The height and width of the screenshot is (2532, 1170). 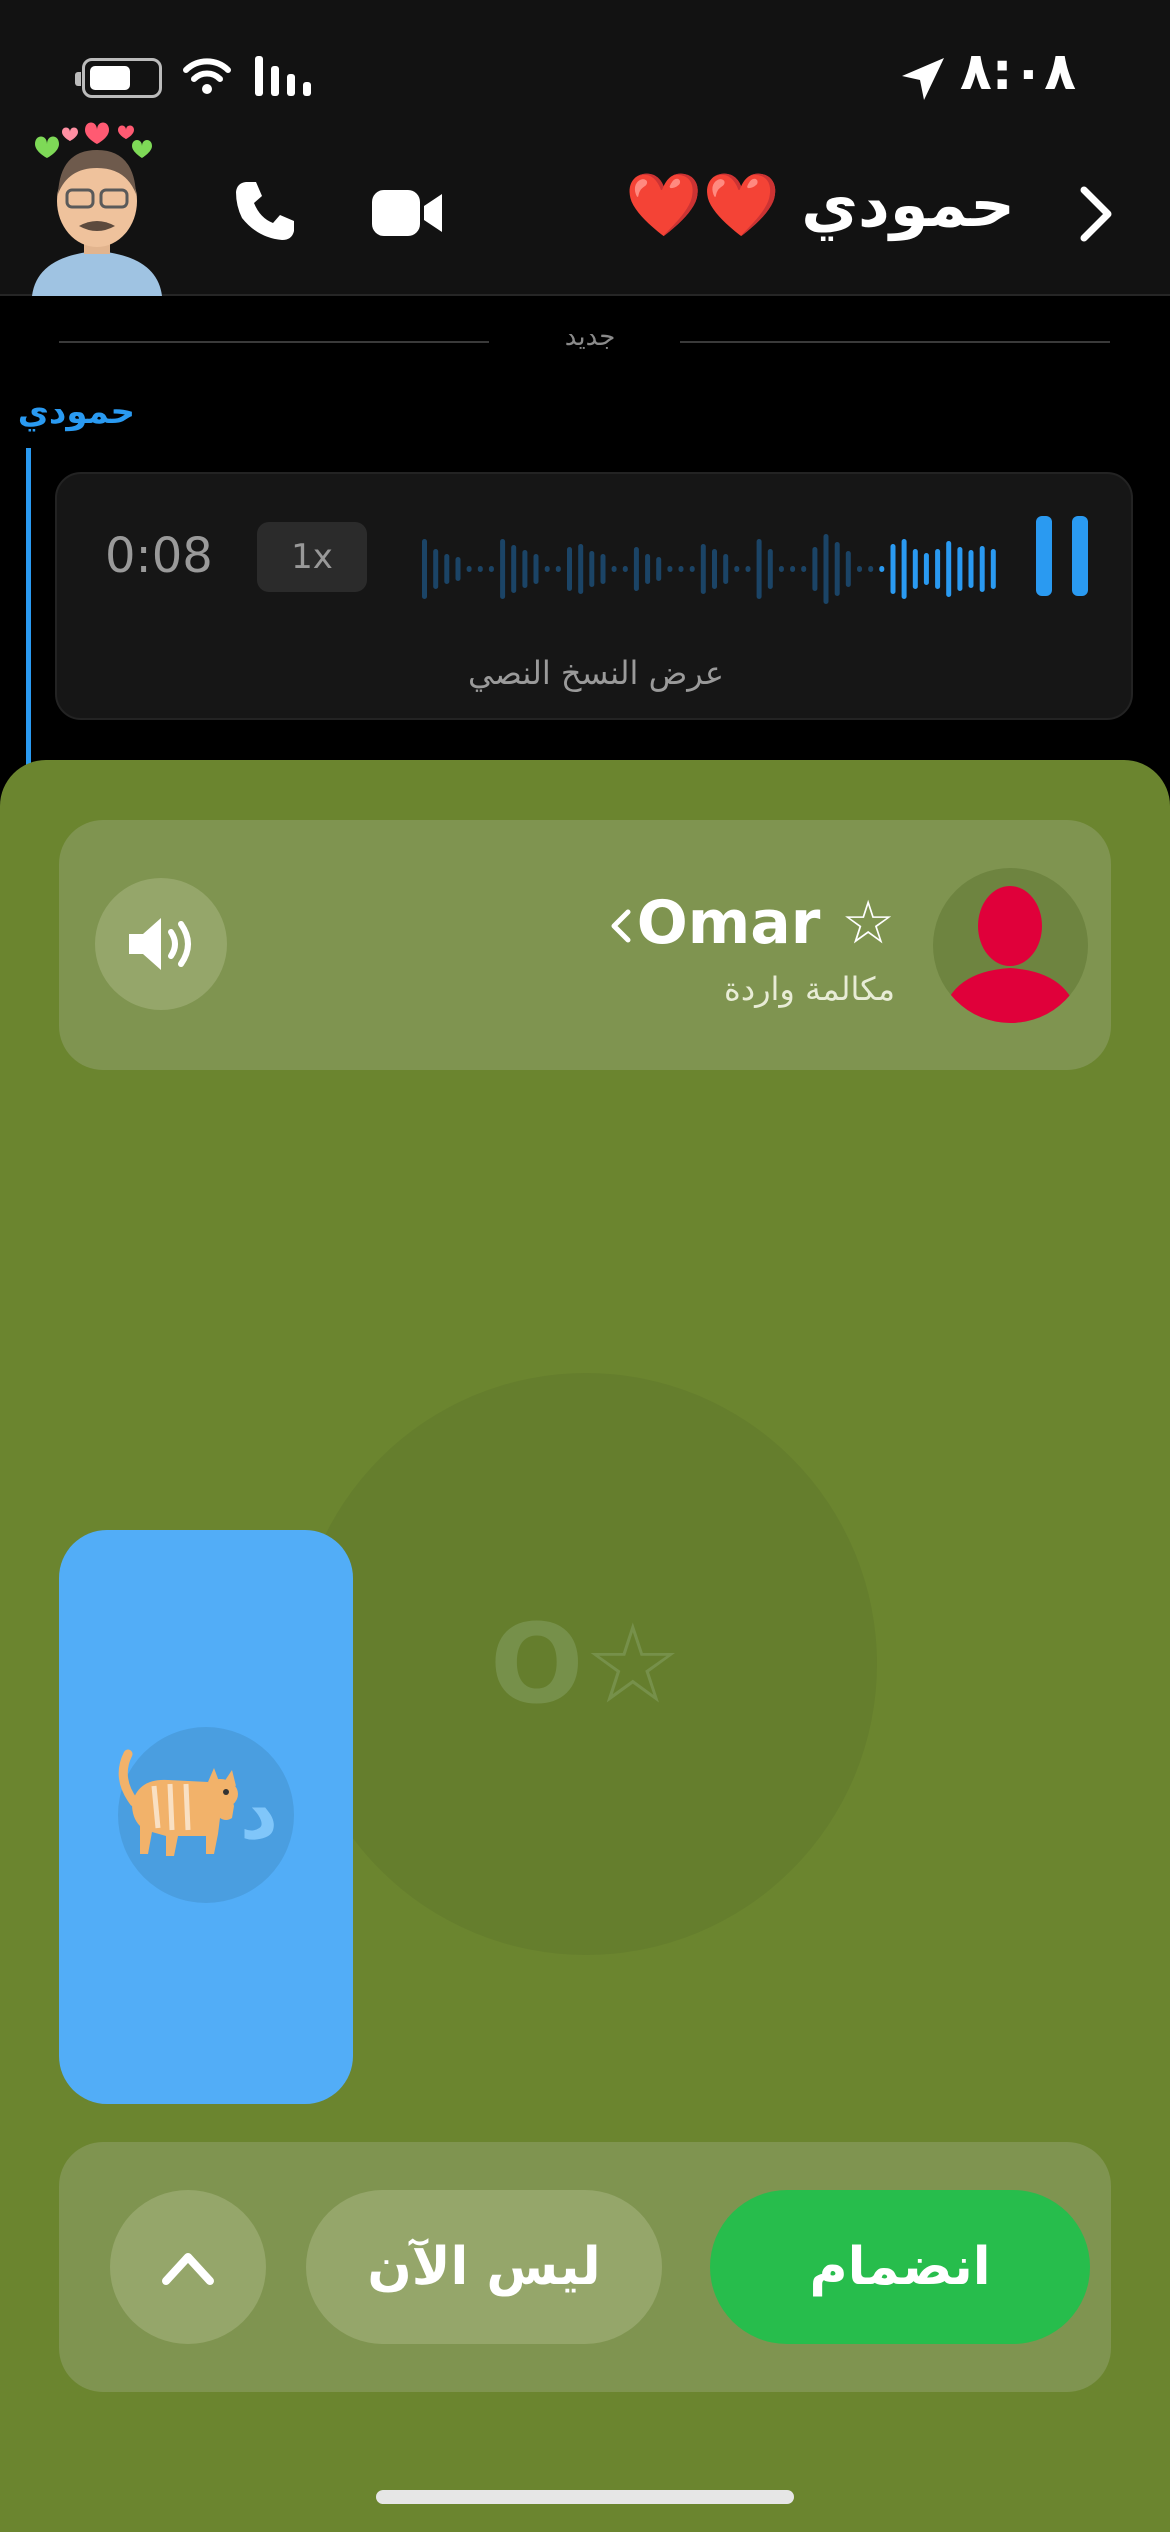 I want to click on battery-icon, so click(x=118, y=78).